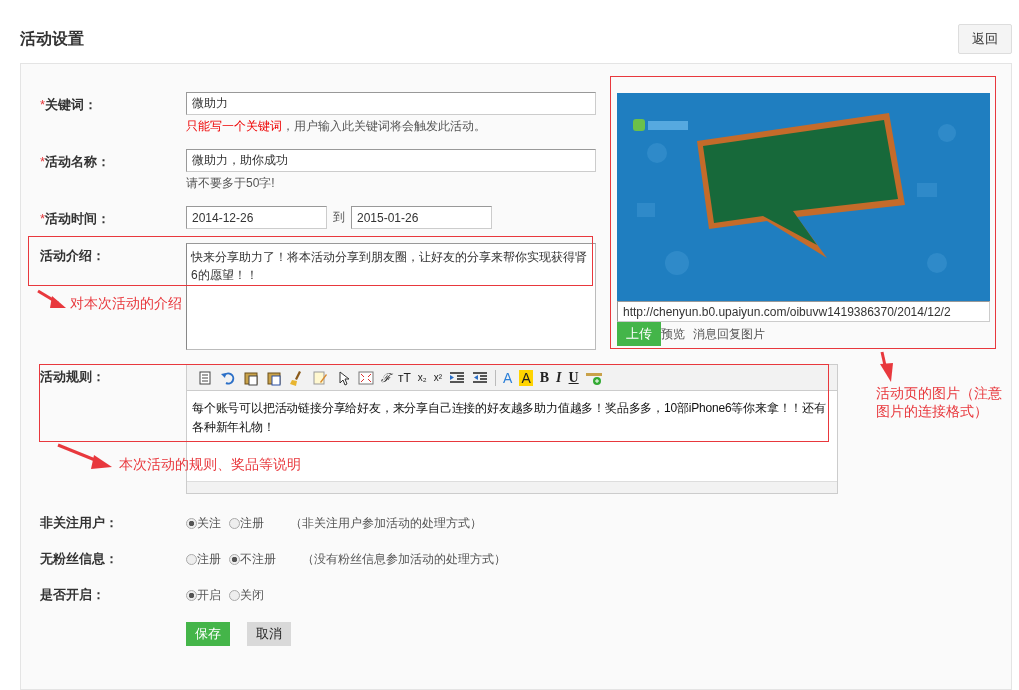  What do you see at coordinates (386, 377) in the screenshot?
I see `font-button: ℱ` at bounding box center [386, 377].